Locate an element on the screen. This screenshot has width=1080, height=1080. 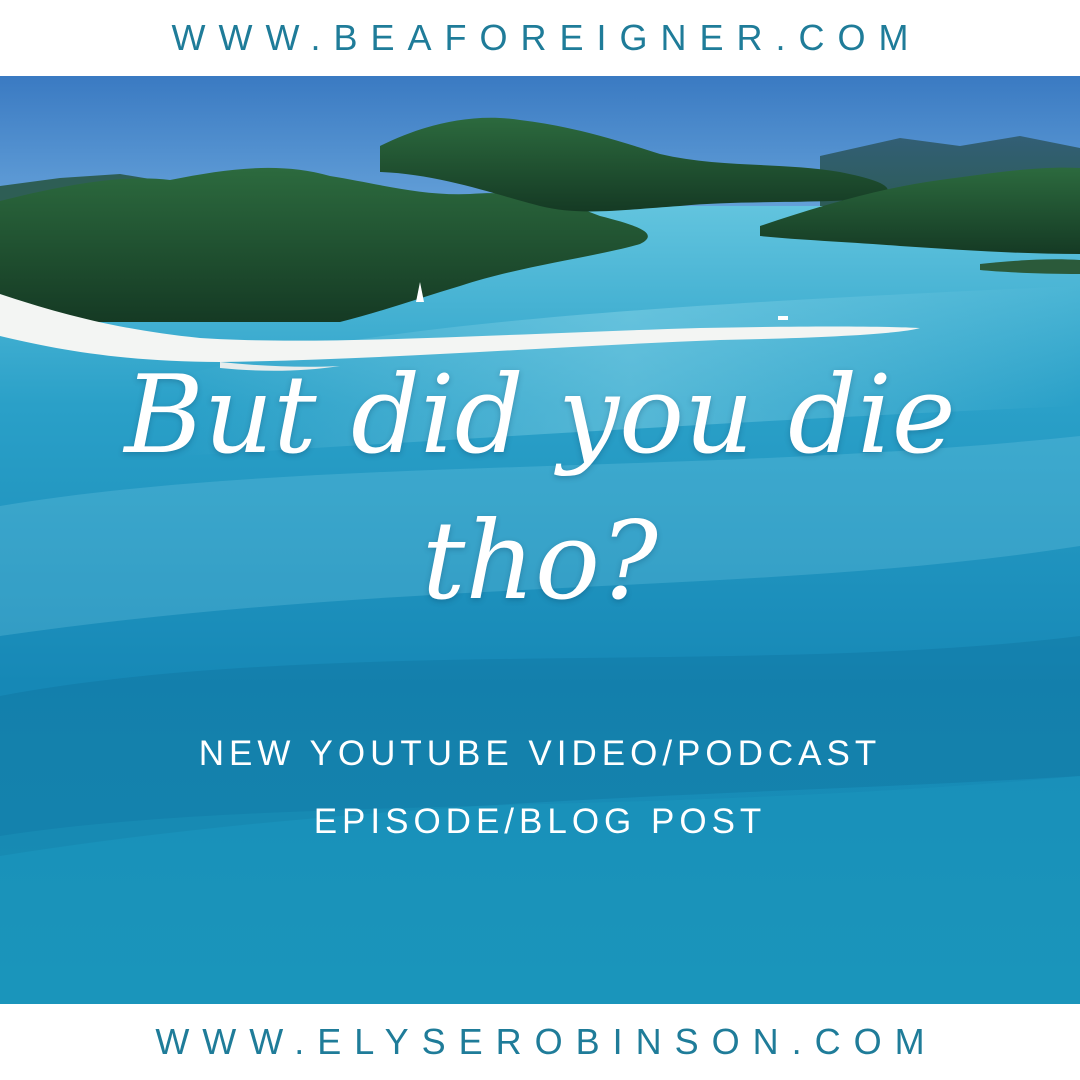
top-website-url: WWW.BEAFOREIGNER.COM is located at coordinates (546, 37).